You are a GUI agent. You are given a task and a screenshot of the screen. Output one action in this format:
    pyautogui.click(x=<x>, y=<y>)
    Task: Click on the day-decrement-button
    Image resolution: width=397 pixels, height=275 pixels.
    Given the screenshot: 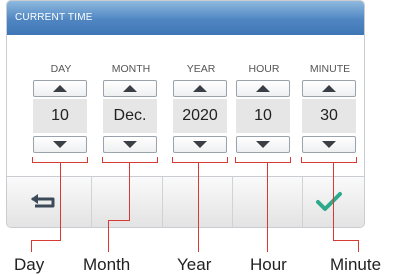 What is the action you would take?
    pyautogui.click(x=60, y=144)
    